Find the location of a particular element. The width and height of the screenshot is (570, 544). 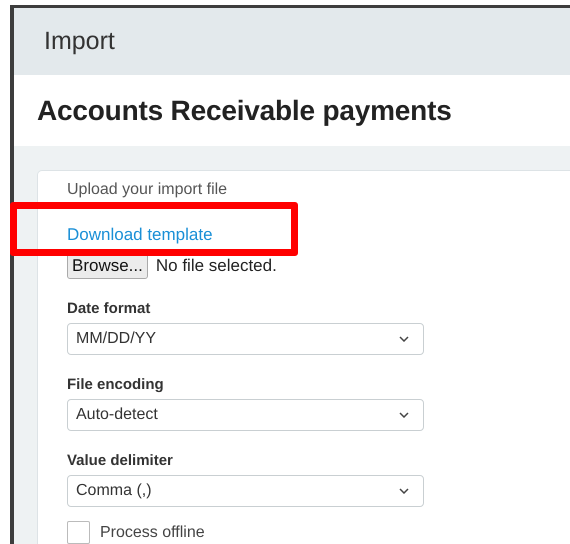

file-status: No file selected. is located at coordinates (216, 266).